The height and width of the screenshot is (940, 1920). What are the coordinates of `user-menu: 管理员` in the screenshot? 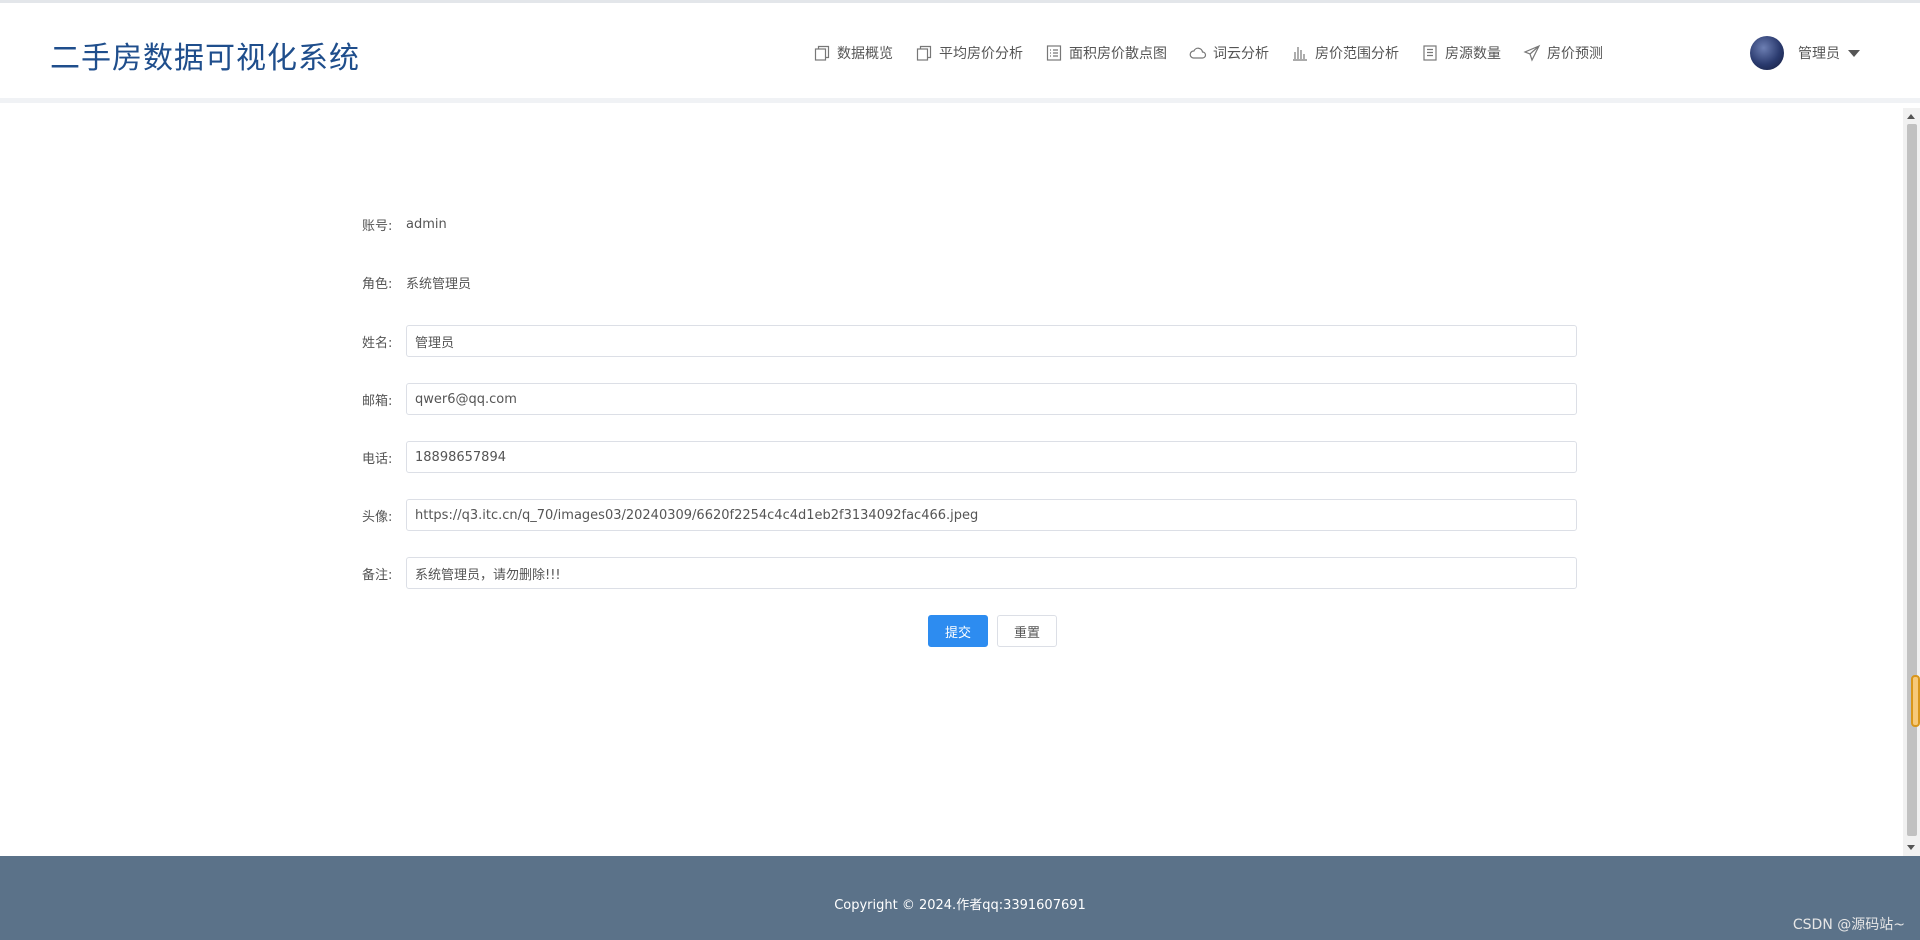 It's located at (1805, 53).